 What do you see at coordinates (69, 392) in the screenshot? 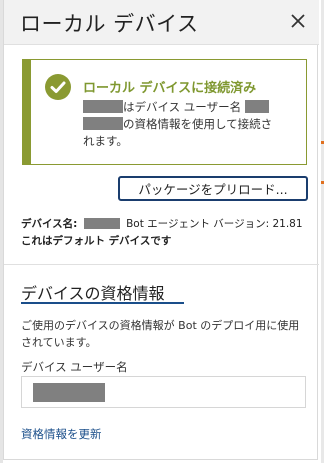
I see `redacted-username-value` at bounding box center [69, 392].